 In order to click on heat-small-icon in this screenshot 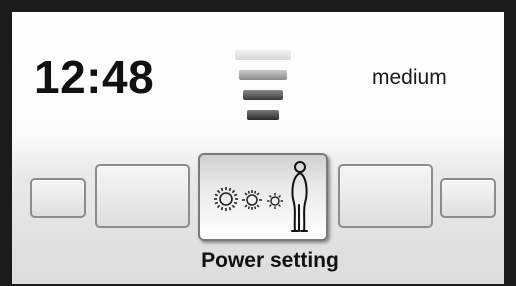, I will do `click(275, 201)`.